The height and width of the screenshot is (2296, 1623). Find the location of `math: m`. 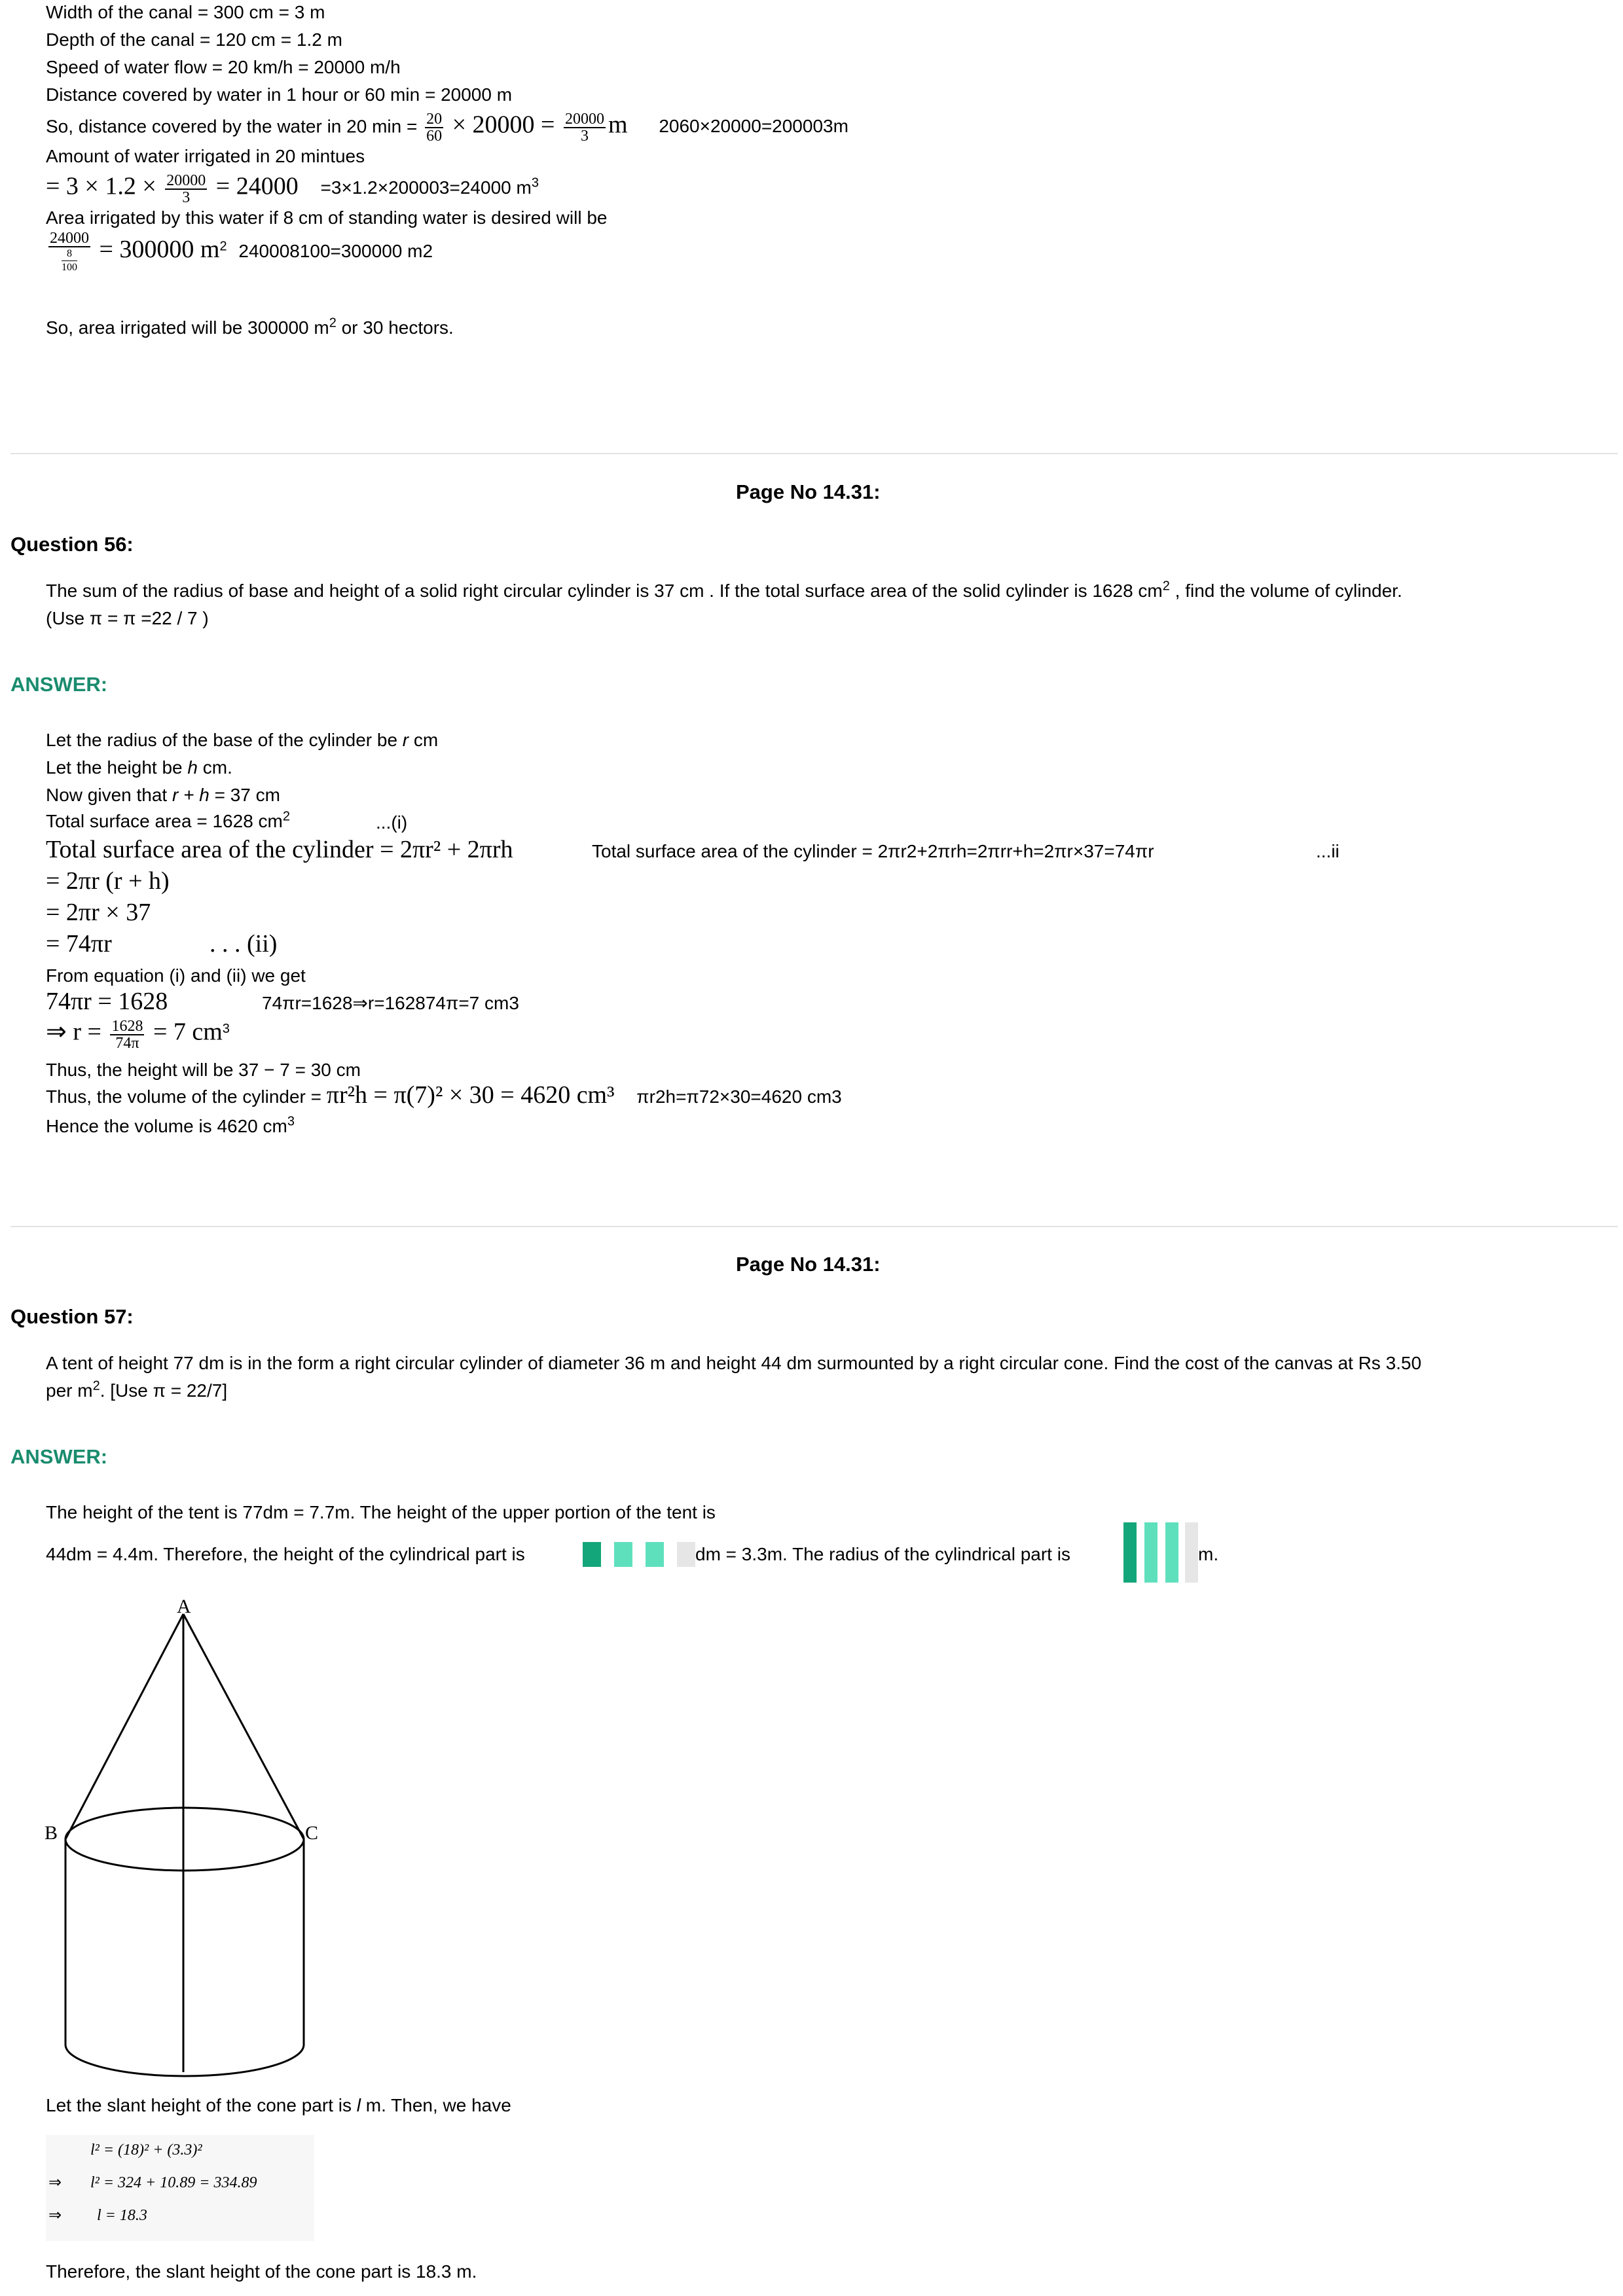

math: m is located at coordinates (618, 125).